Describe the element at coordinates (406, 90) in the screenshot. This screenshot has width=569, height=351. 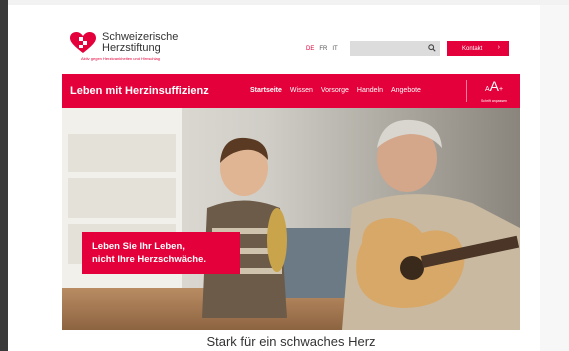
I see `nav-item-angebote: Angebote` at that location.